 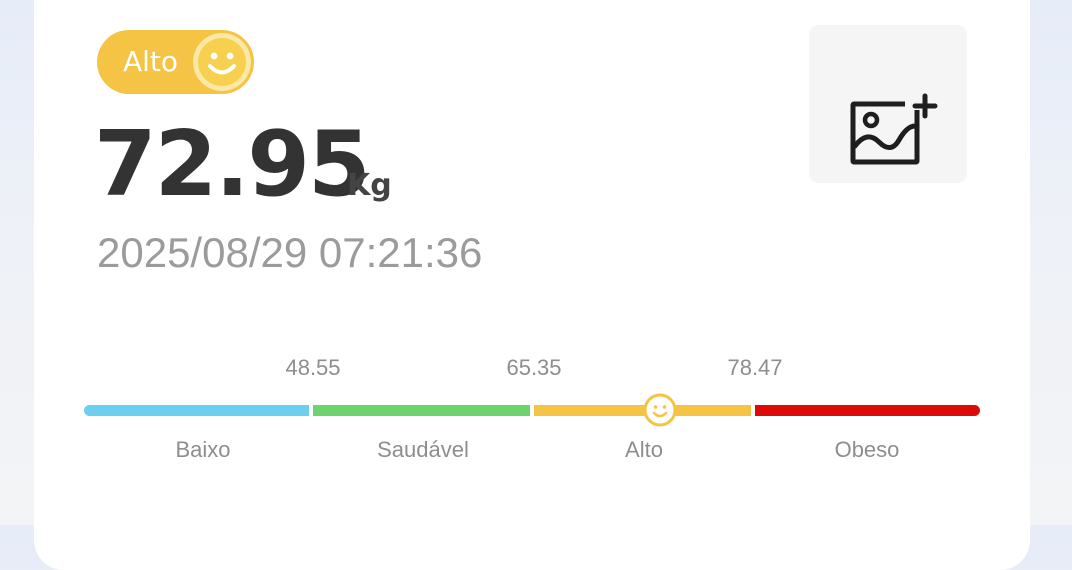 I want to click on add-photo-button, so click(x=888, y=104).